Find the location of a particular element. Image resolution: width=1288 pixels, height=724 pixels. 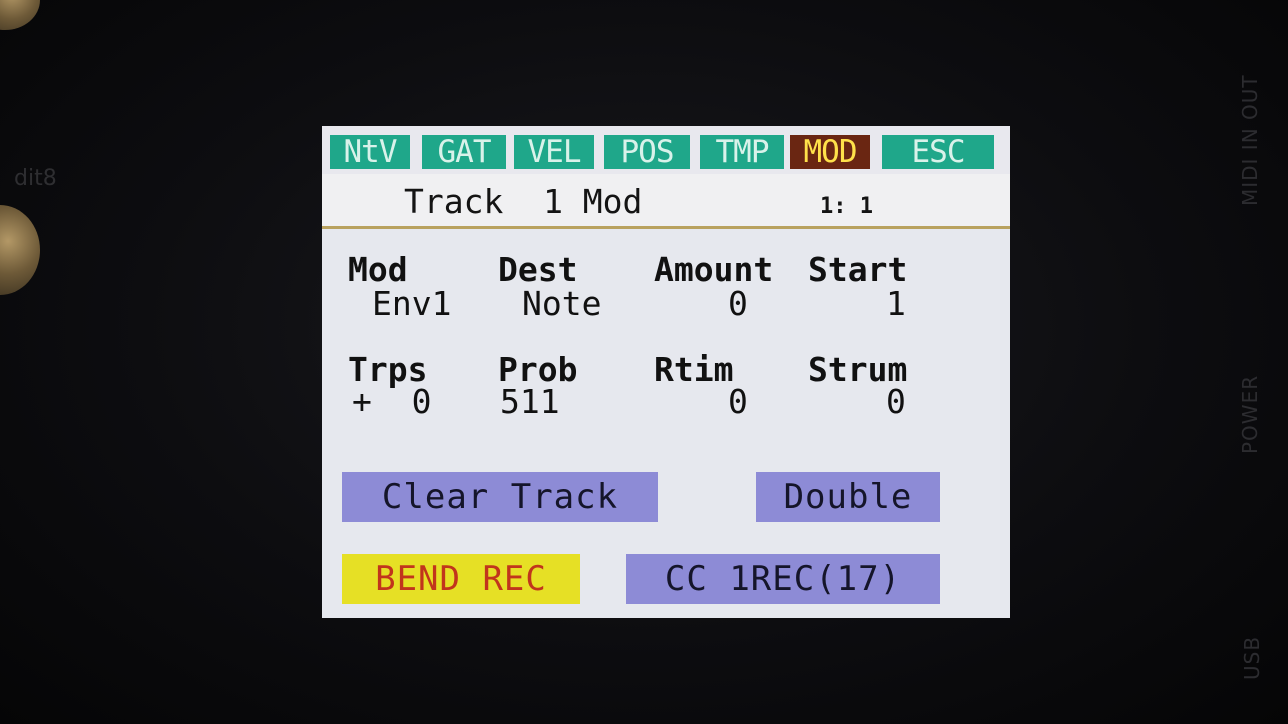

param-value-strum: 0 is located at coordinates (896, 401).